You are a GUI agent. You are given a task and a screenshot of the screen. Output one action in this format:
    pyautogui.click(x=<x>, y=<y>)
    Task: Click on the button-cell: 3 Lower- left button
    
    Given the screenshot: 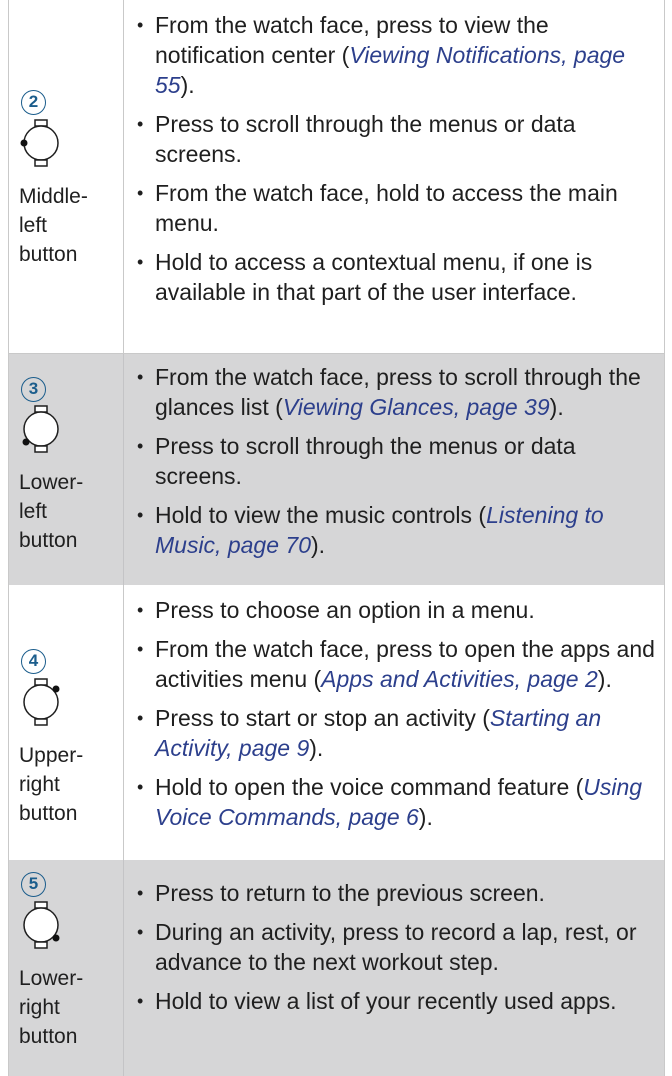 What is the action you would take?
    pyautogui.click(x=66, y=469)
    